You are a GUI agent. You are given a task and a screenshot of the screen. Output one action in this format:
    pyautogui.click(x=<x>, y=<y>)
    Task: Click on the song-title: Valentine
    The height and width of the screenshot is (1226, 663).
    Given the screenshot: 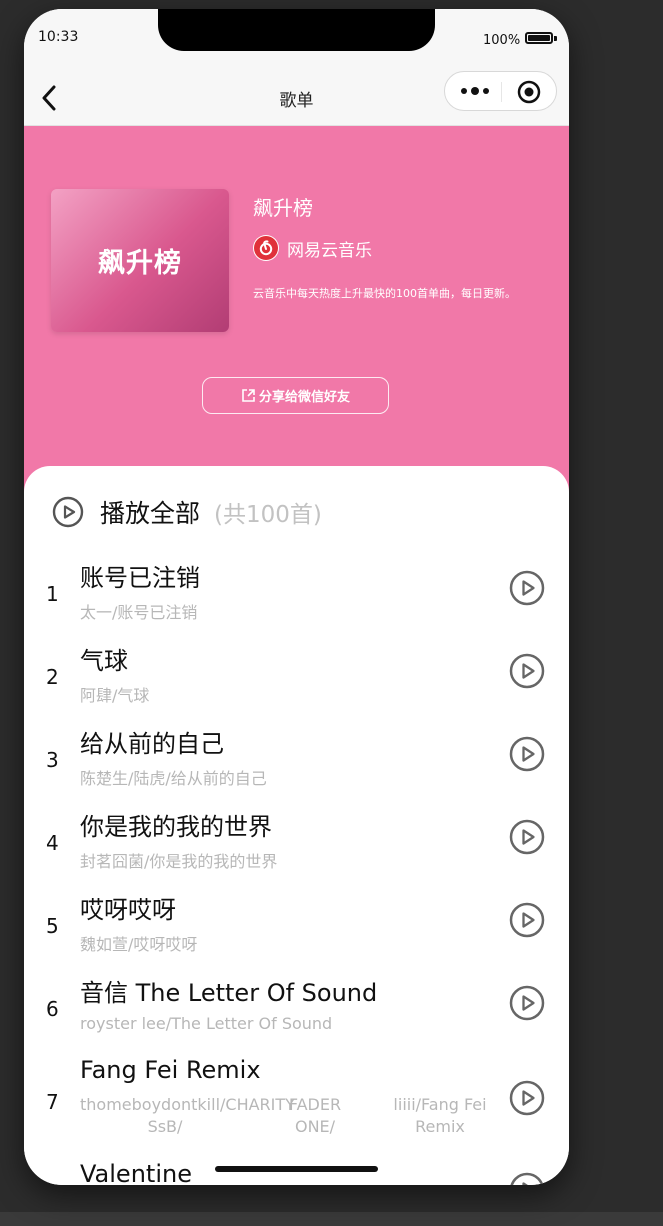 What is the action you would take?
    pyautogui.click(x=136, y=1172)
    